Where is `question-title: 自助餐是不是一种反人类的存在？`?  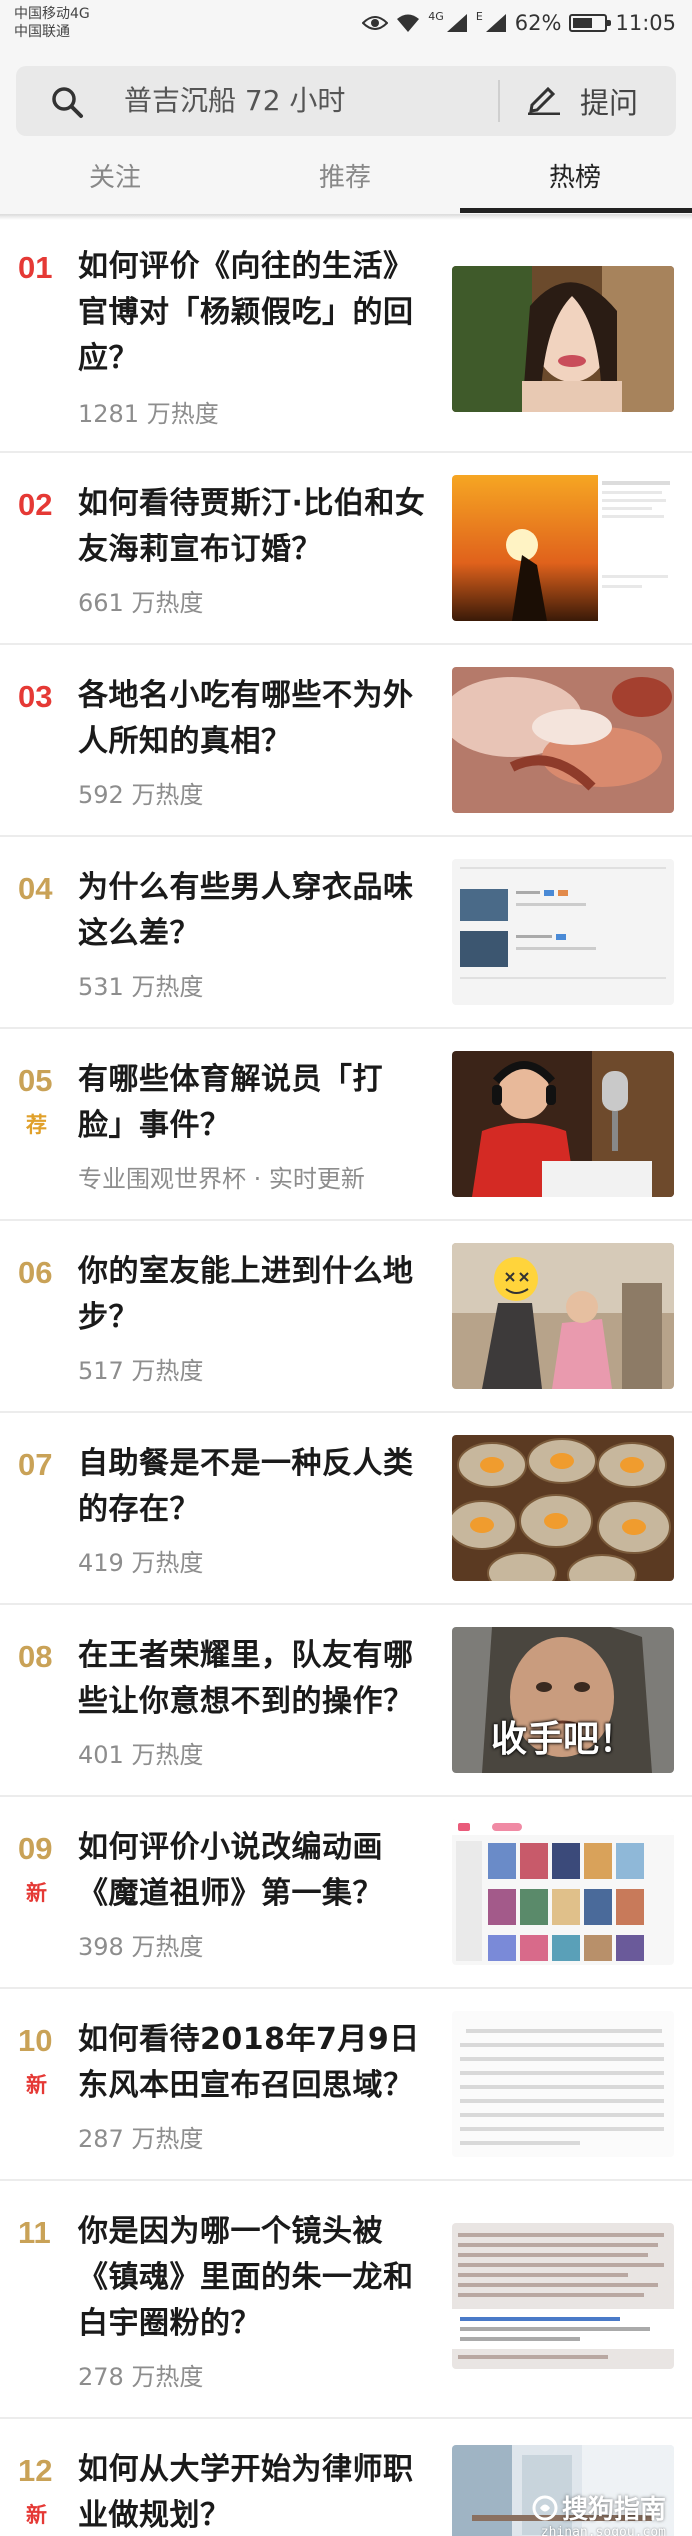
question-title: 自助餐是不是一种反人类的存在？ is located at coordinates (253, 1487).